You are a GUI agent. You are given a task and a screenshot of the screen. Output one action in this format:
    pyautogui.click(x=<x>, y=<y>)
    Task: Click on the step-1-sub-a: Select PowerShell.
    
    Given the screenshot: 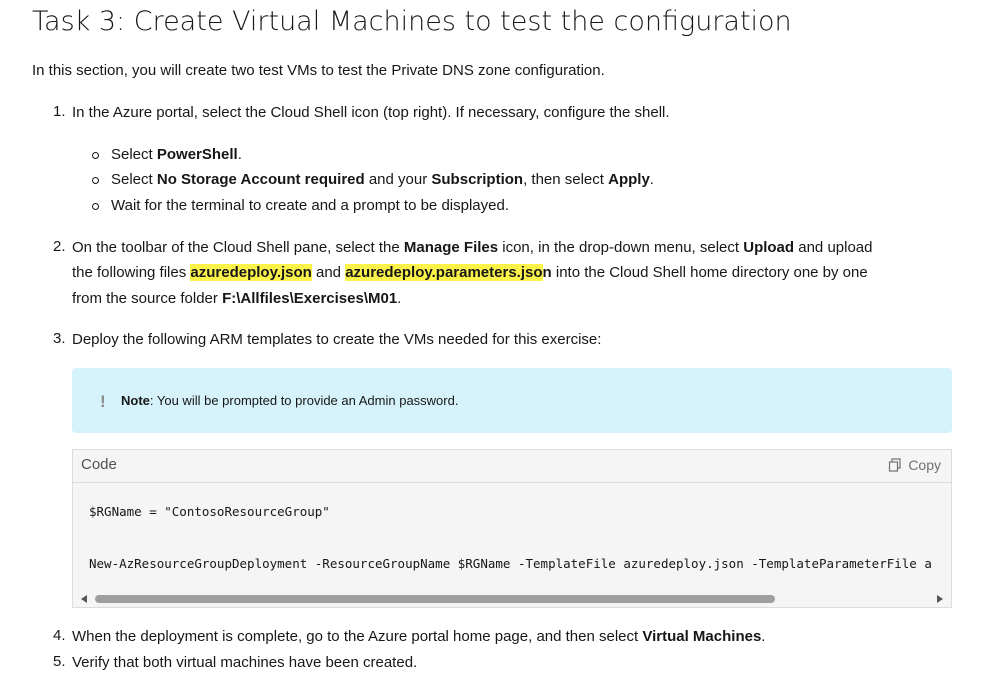 What is the action you would take?
    pyautogui.click(x=176, y=154)
    